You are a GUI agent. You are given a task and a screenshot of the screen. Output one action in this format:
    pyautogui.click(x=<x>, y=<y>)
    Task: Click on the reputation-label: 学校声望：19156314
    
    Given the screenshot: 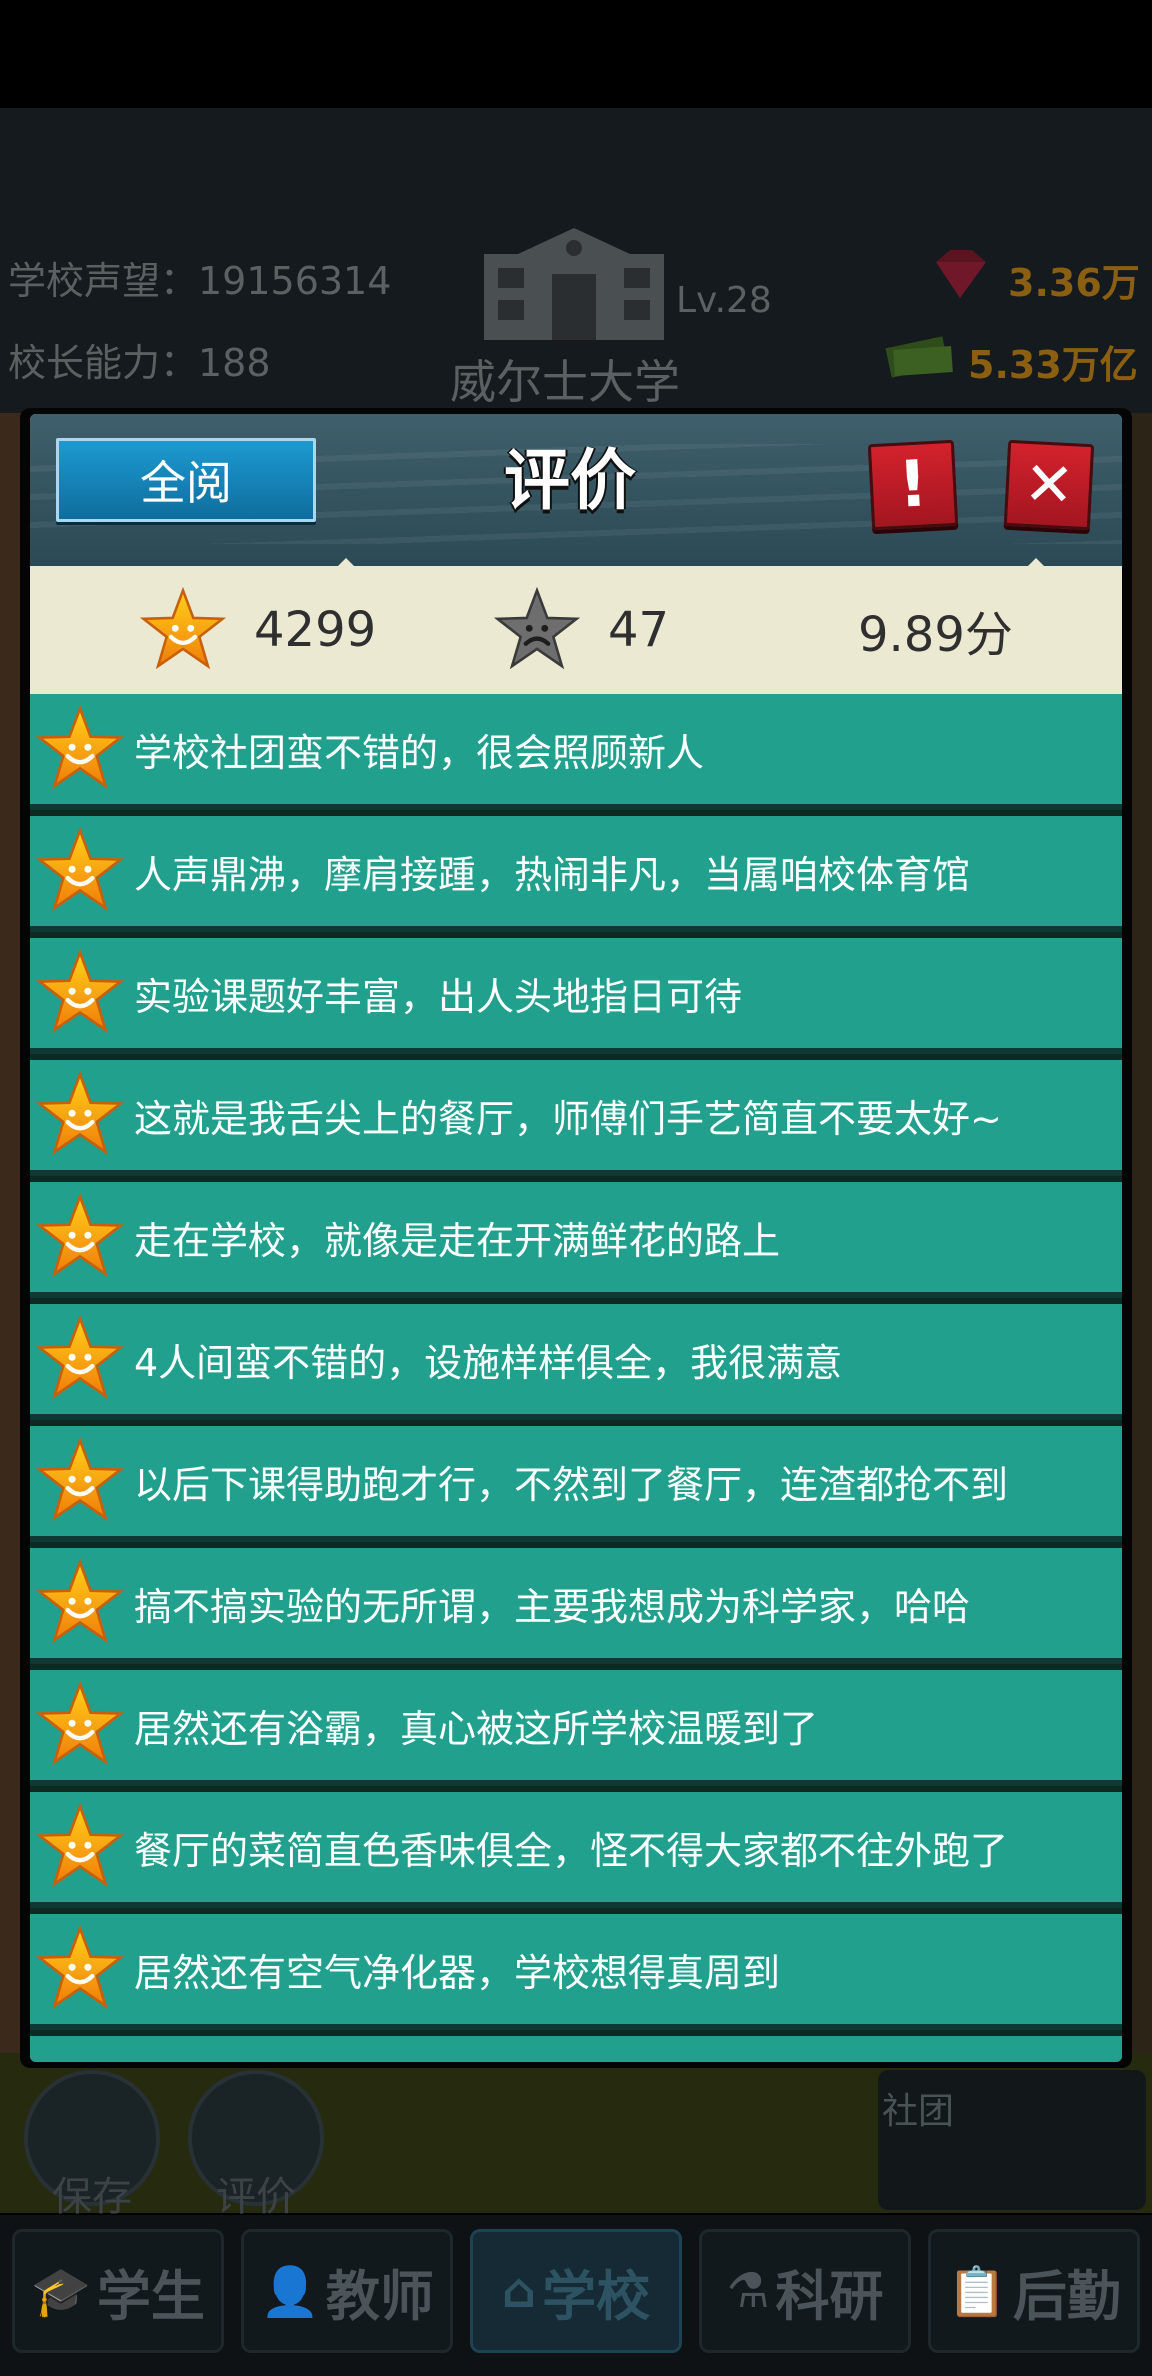 What is the action you would take?
    pyautogui.click(x=200, y=281)
    